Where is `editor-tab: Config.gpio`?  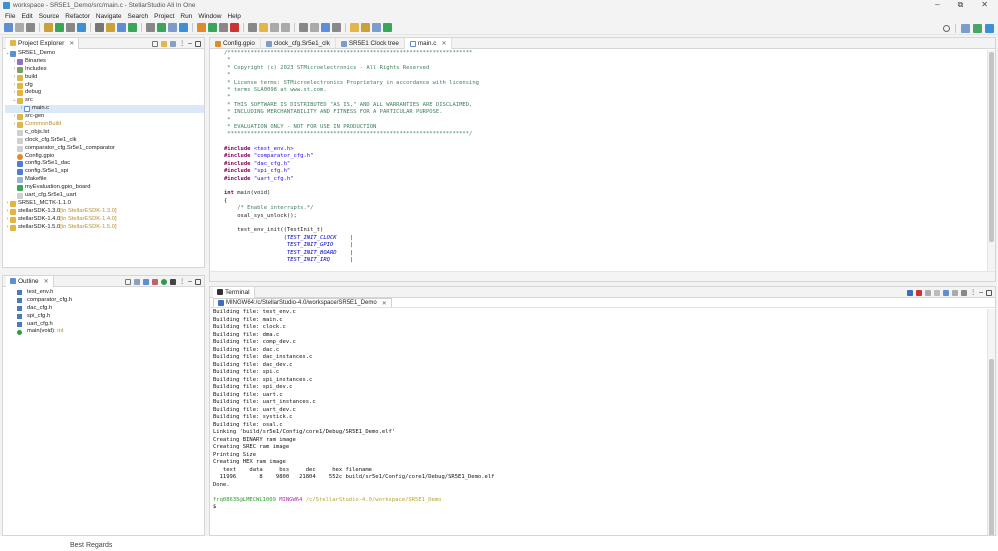
editor-tab: Config.gpio is located at coordinates (235, 43).